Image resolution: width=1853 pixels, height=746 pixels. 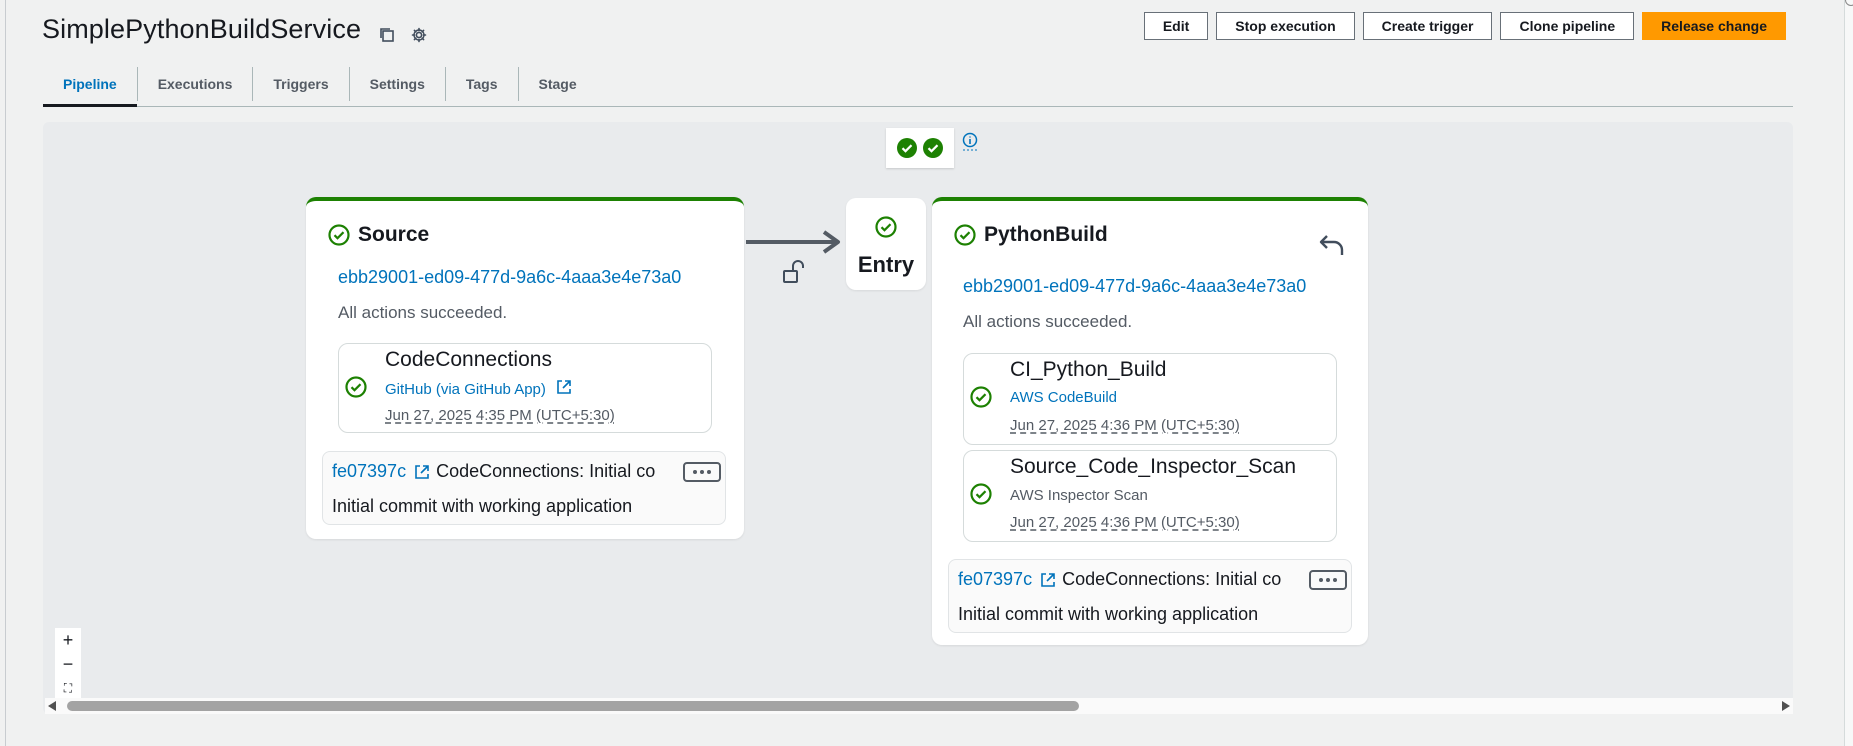 What do you see at coordinates (1153, 466) in the screenshot?
I see `action-name: Source_Code_Inspector_Scan` at bounding box center [1153, 466].